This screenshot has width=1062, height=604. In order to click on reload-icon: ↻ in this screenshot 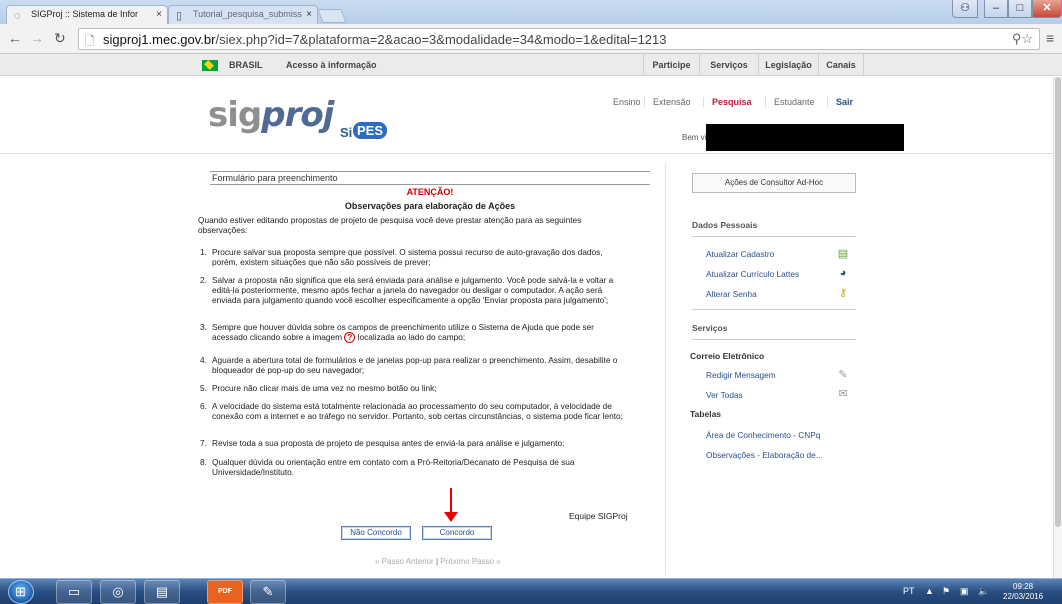, I will do `click(60, 38)`.